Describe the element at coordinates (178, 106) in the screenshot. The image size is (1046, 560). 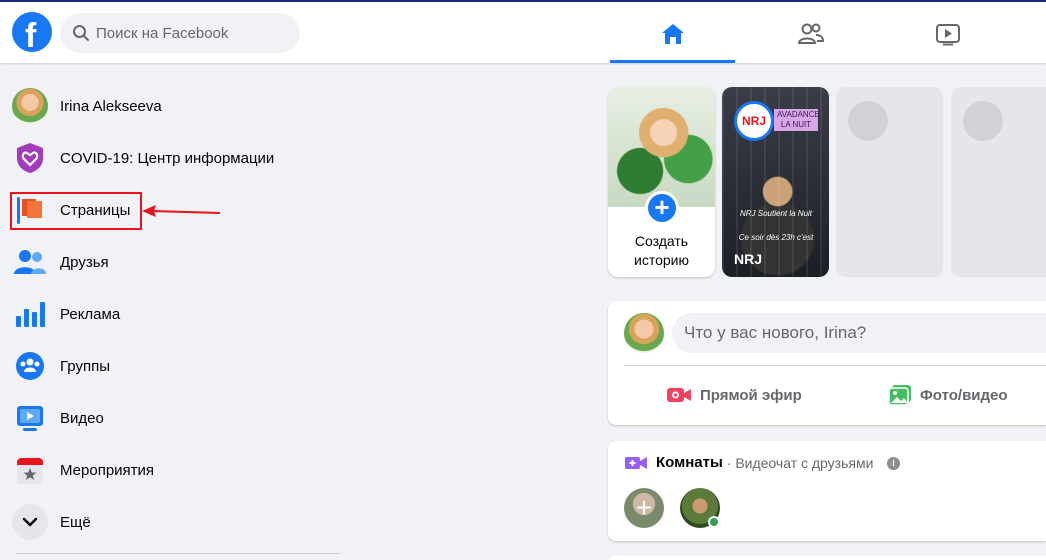
I see `sidebar-item-profile: Irina Alekseeva` at that location.